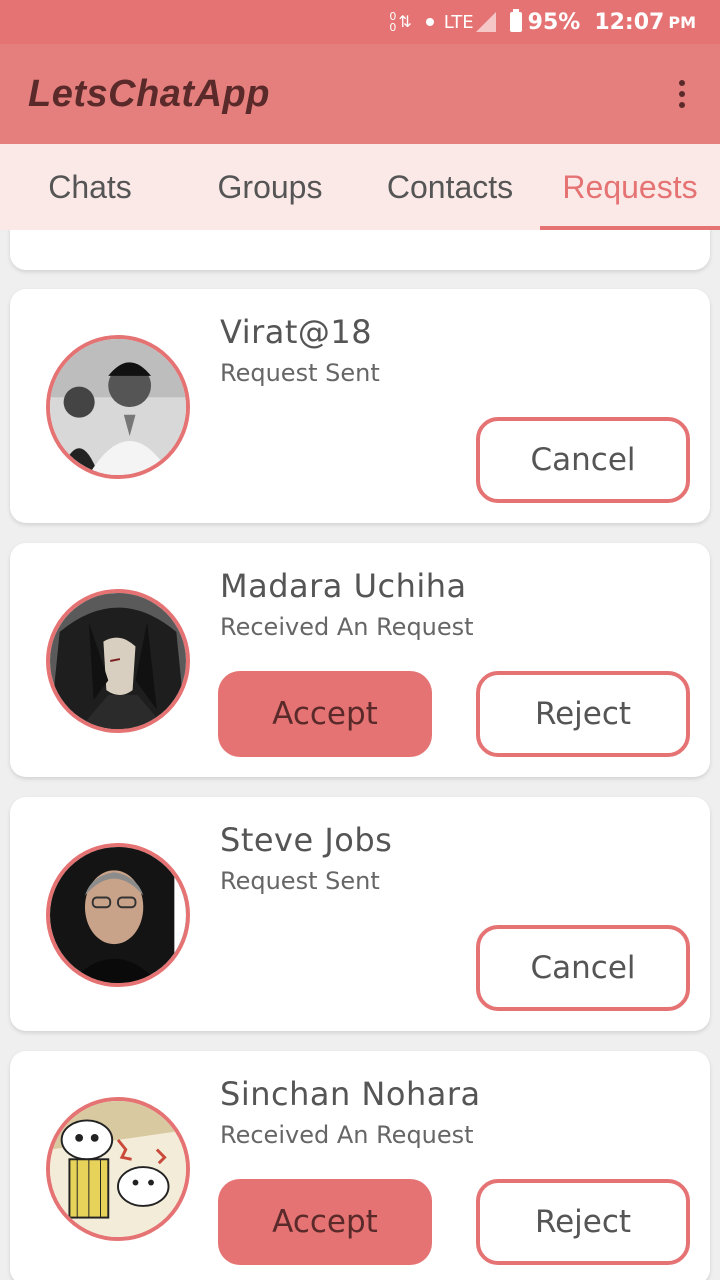  I want to click on battery-icon, so click(515, 20).